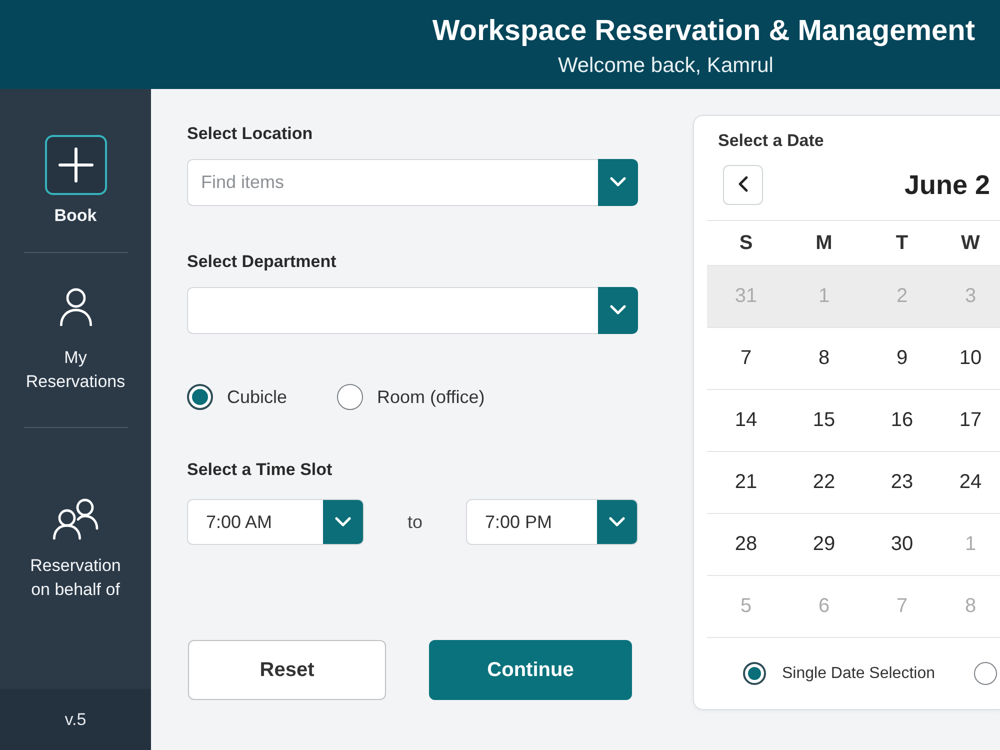  What do you see at coordinates (746, 358) in the screenshot?
I see `calendar-day: 7` at bounding box center [746, 358].